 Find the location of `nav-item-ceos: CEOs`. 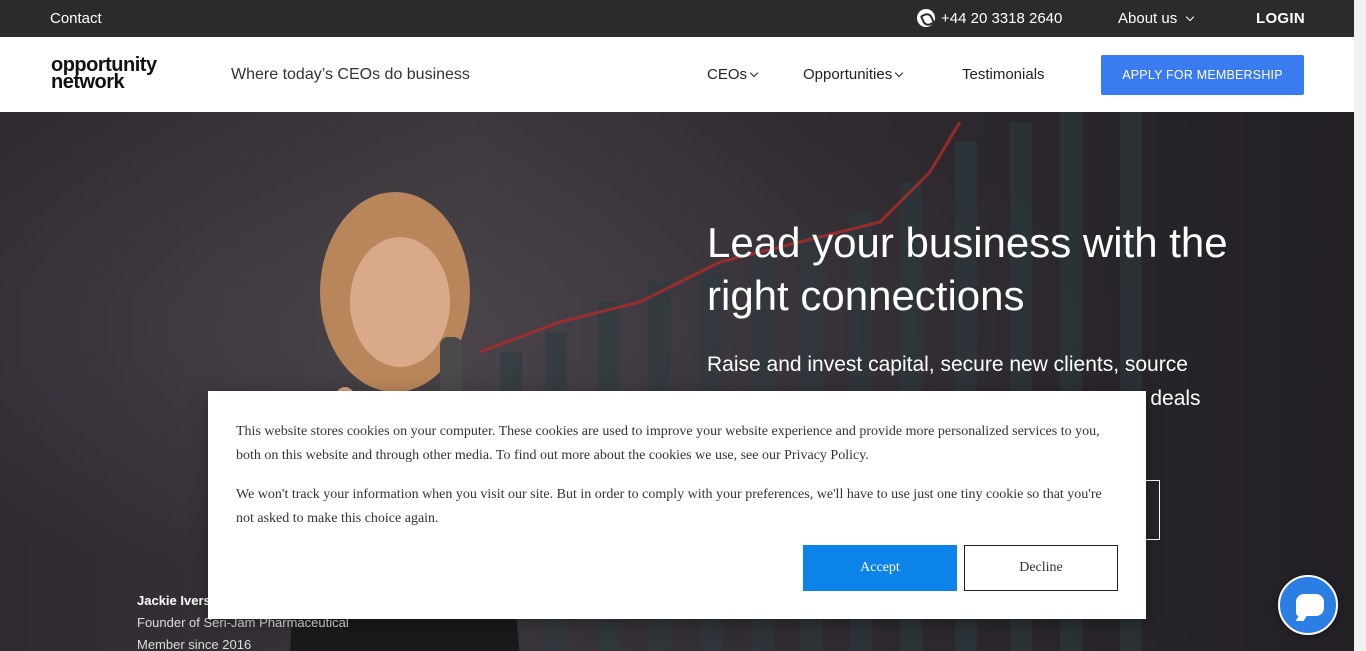

nav-item-ceos: CEOs is located at coordinates (733, 74).